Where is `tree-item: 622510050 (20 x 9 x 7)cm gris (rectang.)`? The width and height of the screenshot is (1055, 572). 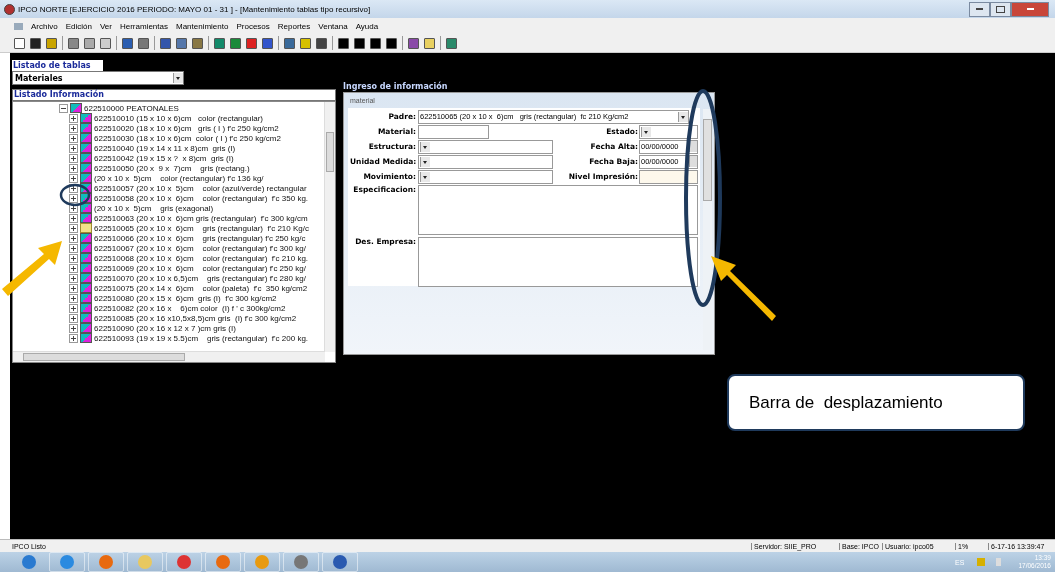 tree-item: 622510050 (20 x 9 x 7)cm gris (rectang.) is located at coordinates (172, 168).